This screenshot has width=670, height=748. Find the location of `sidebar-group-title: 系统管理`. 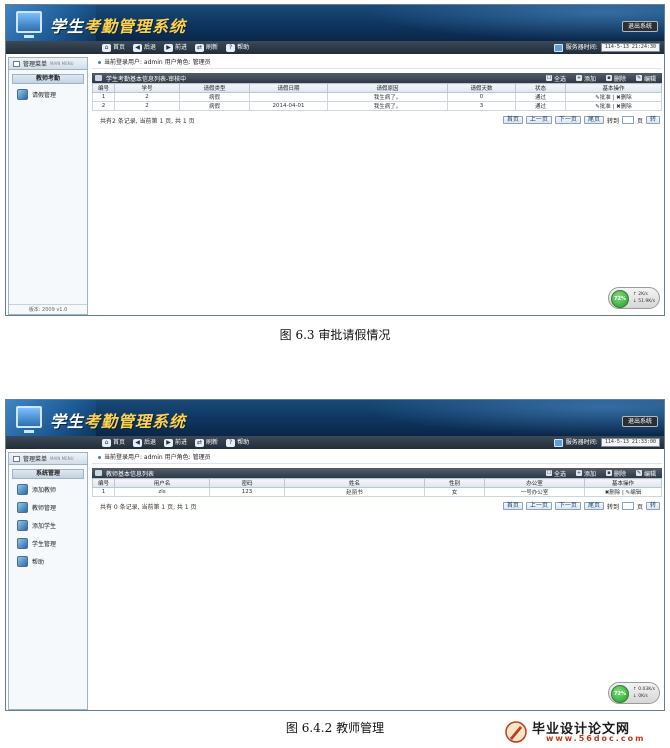

sidebar-group-title: 系统管理 is located at coordinates (48, 474).